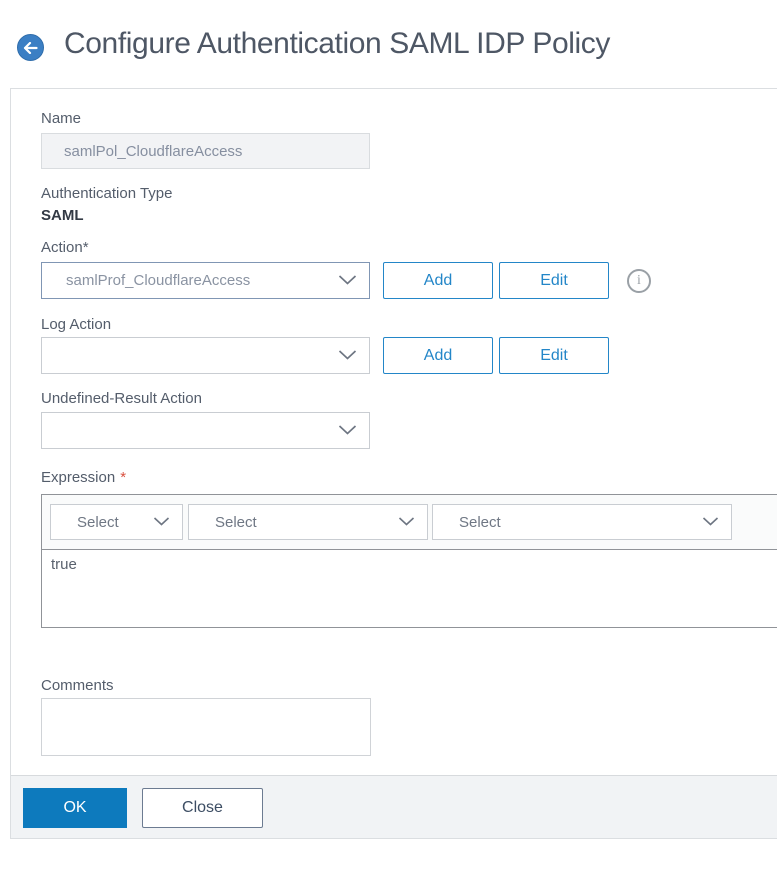 The image size is (777, 877). I want to click on required-asterisk: *, so click(123, 477).